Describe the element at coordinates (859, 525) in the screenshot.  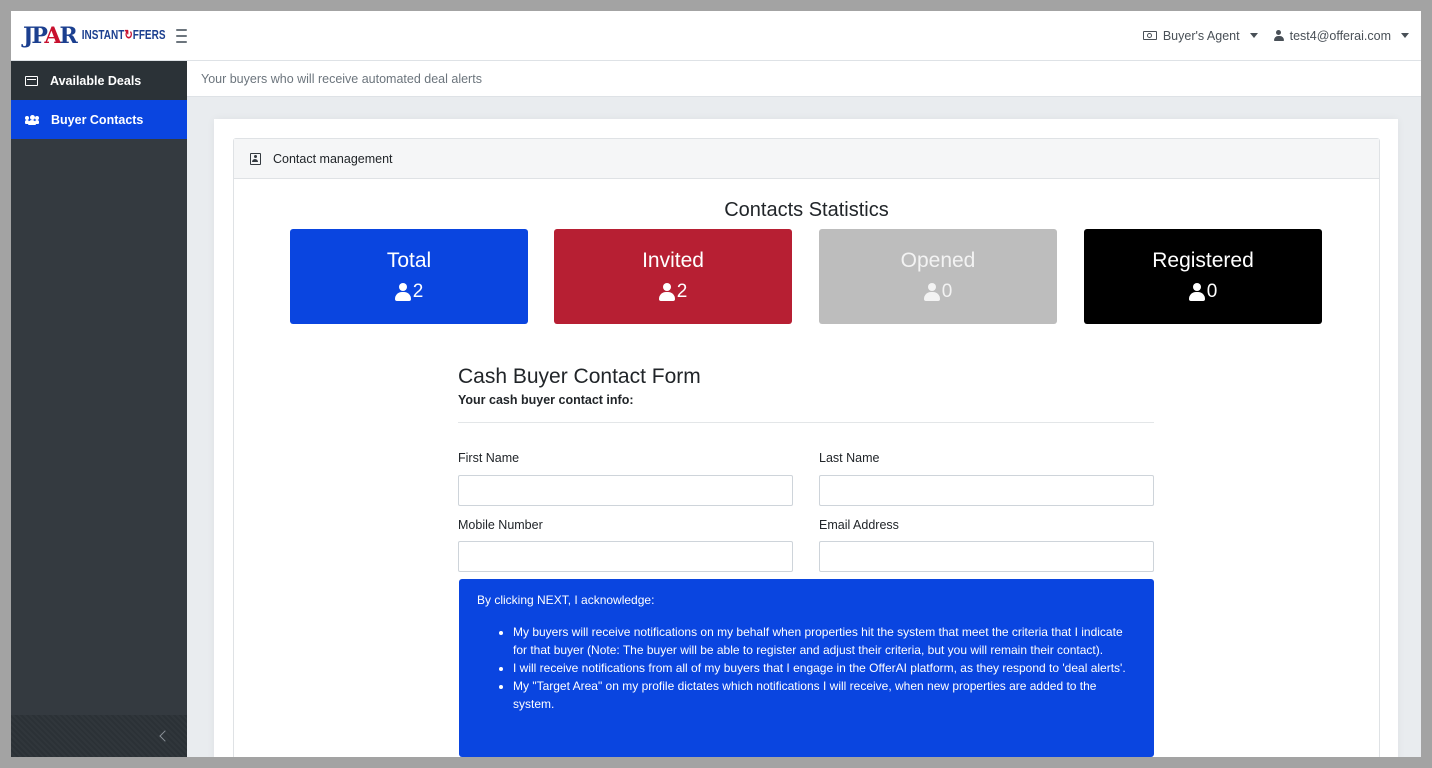
I see `email-address-label: Email Address` at that location.